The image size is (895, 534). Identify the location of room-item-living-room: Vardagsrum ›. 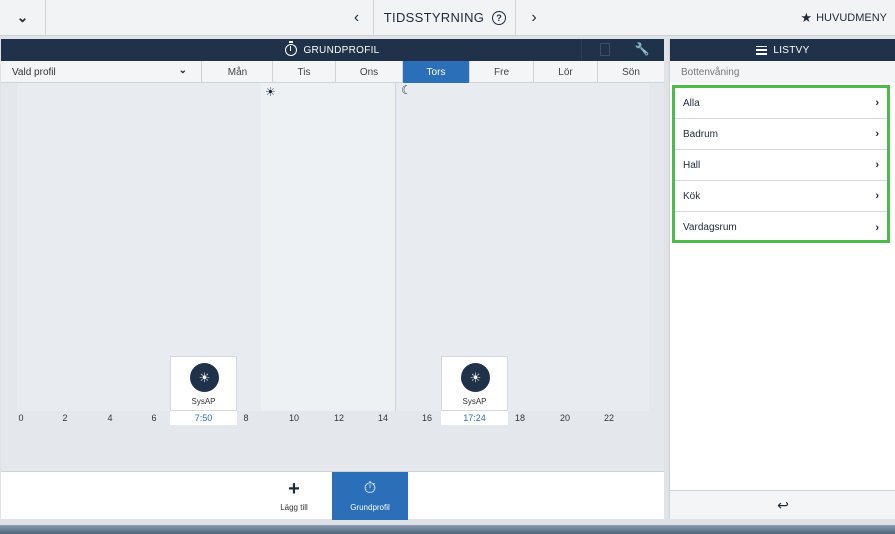
(781, 227).